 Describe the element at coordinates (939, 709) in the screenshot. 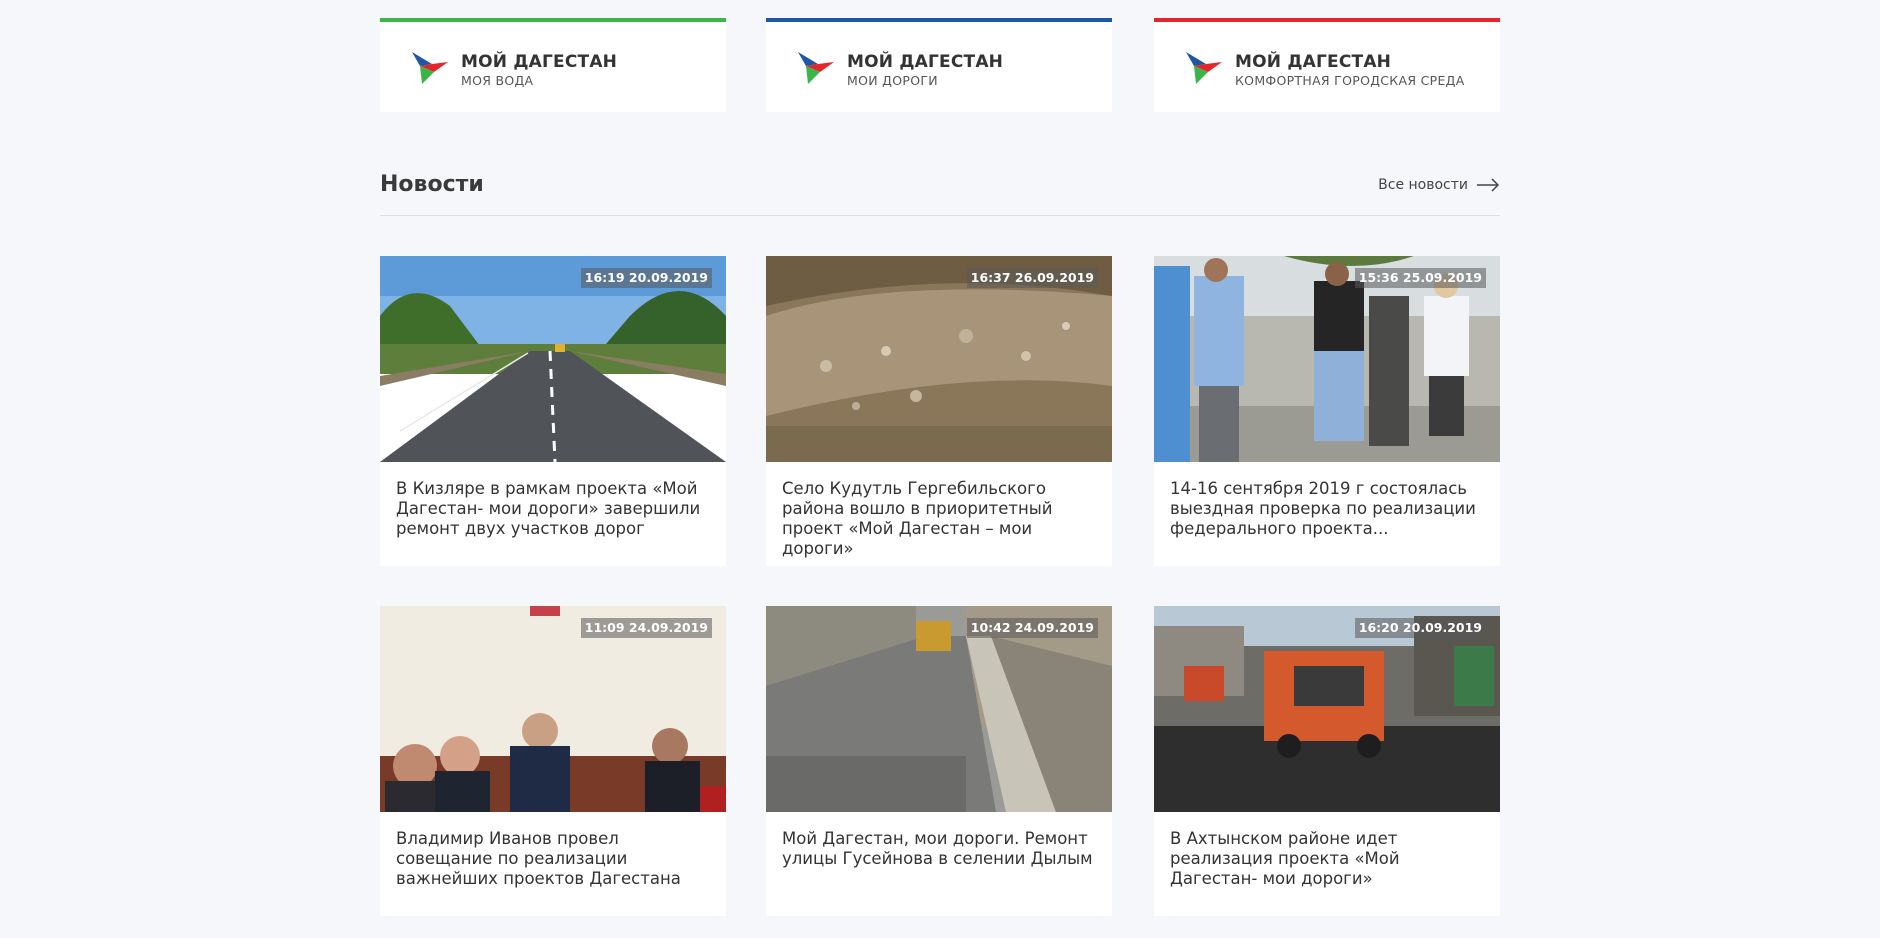

I see `news-image: 10:42 24.09.2019` at that location.